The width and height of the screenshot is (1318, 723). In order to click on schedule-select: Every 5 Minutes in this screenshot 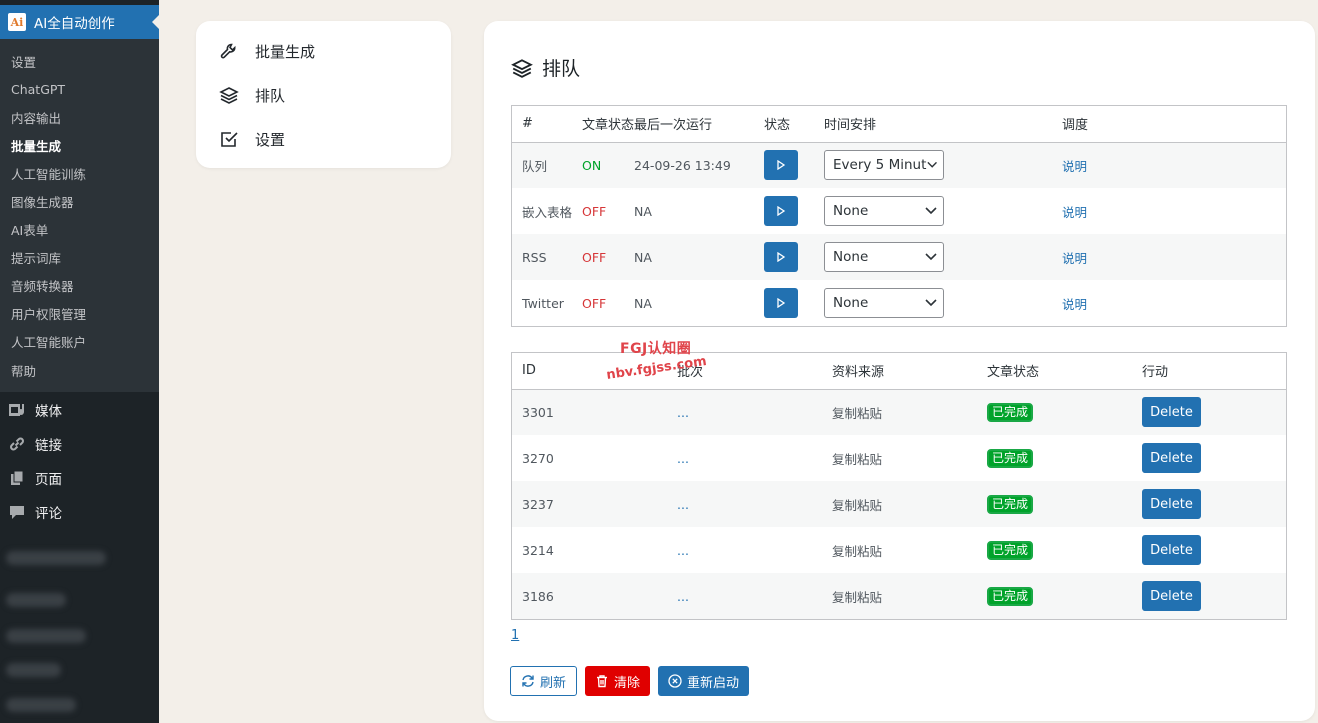, I will do `click(884, 165)`.